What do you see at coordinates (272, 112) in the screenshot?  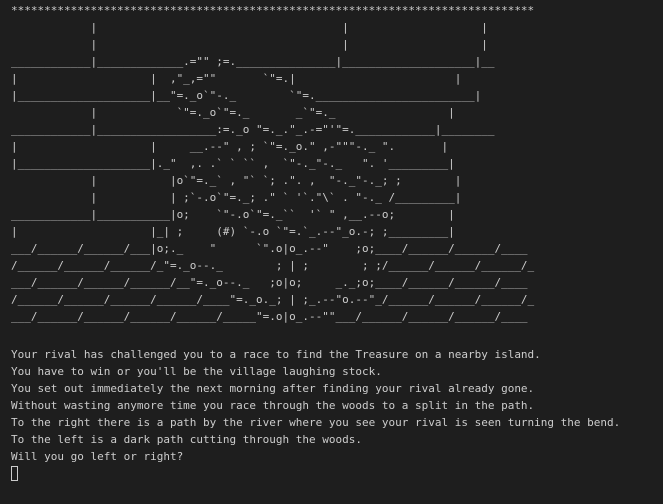 I see `art-line: | `"=._o`"=._ _`"=._ |` at bounding box center [272, 112].